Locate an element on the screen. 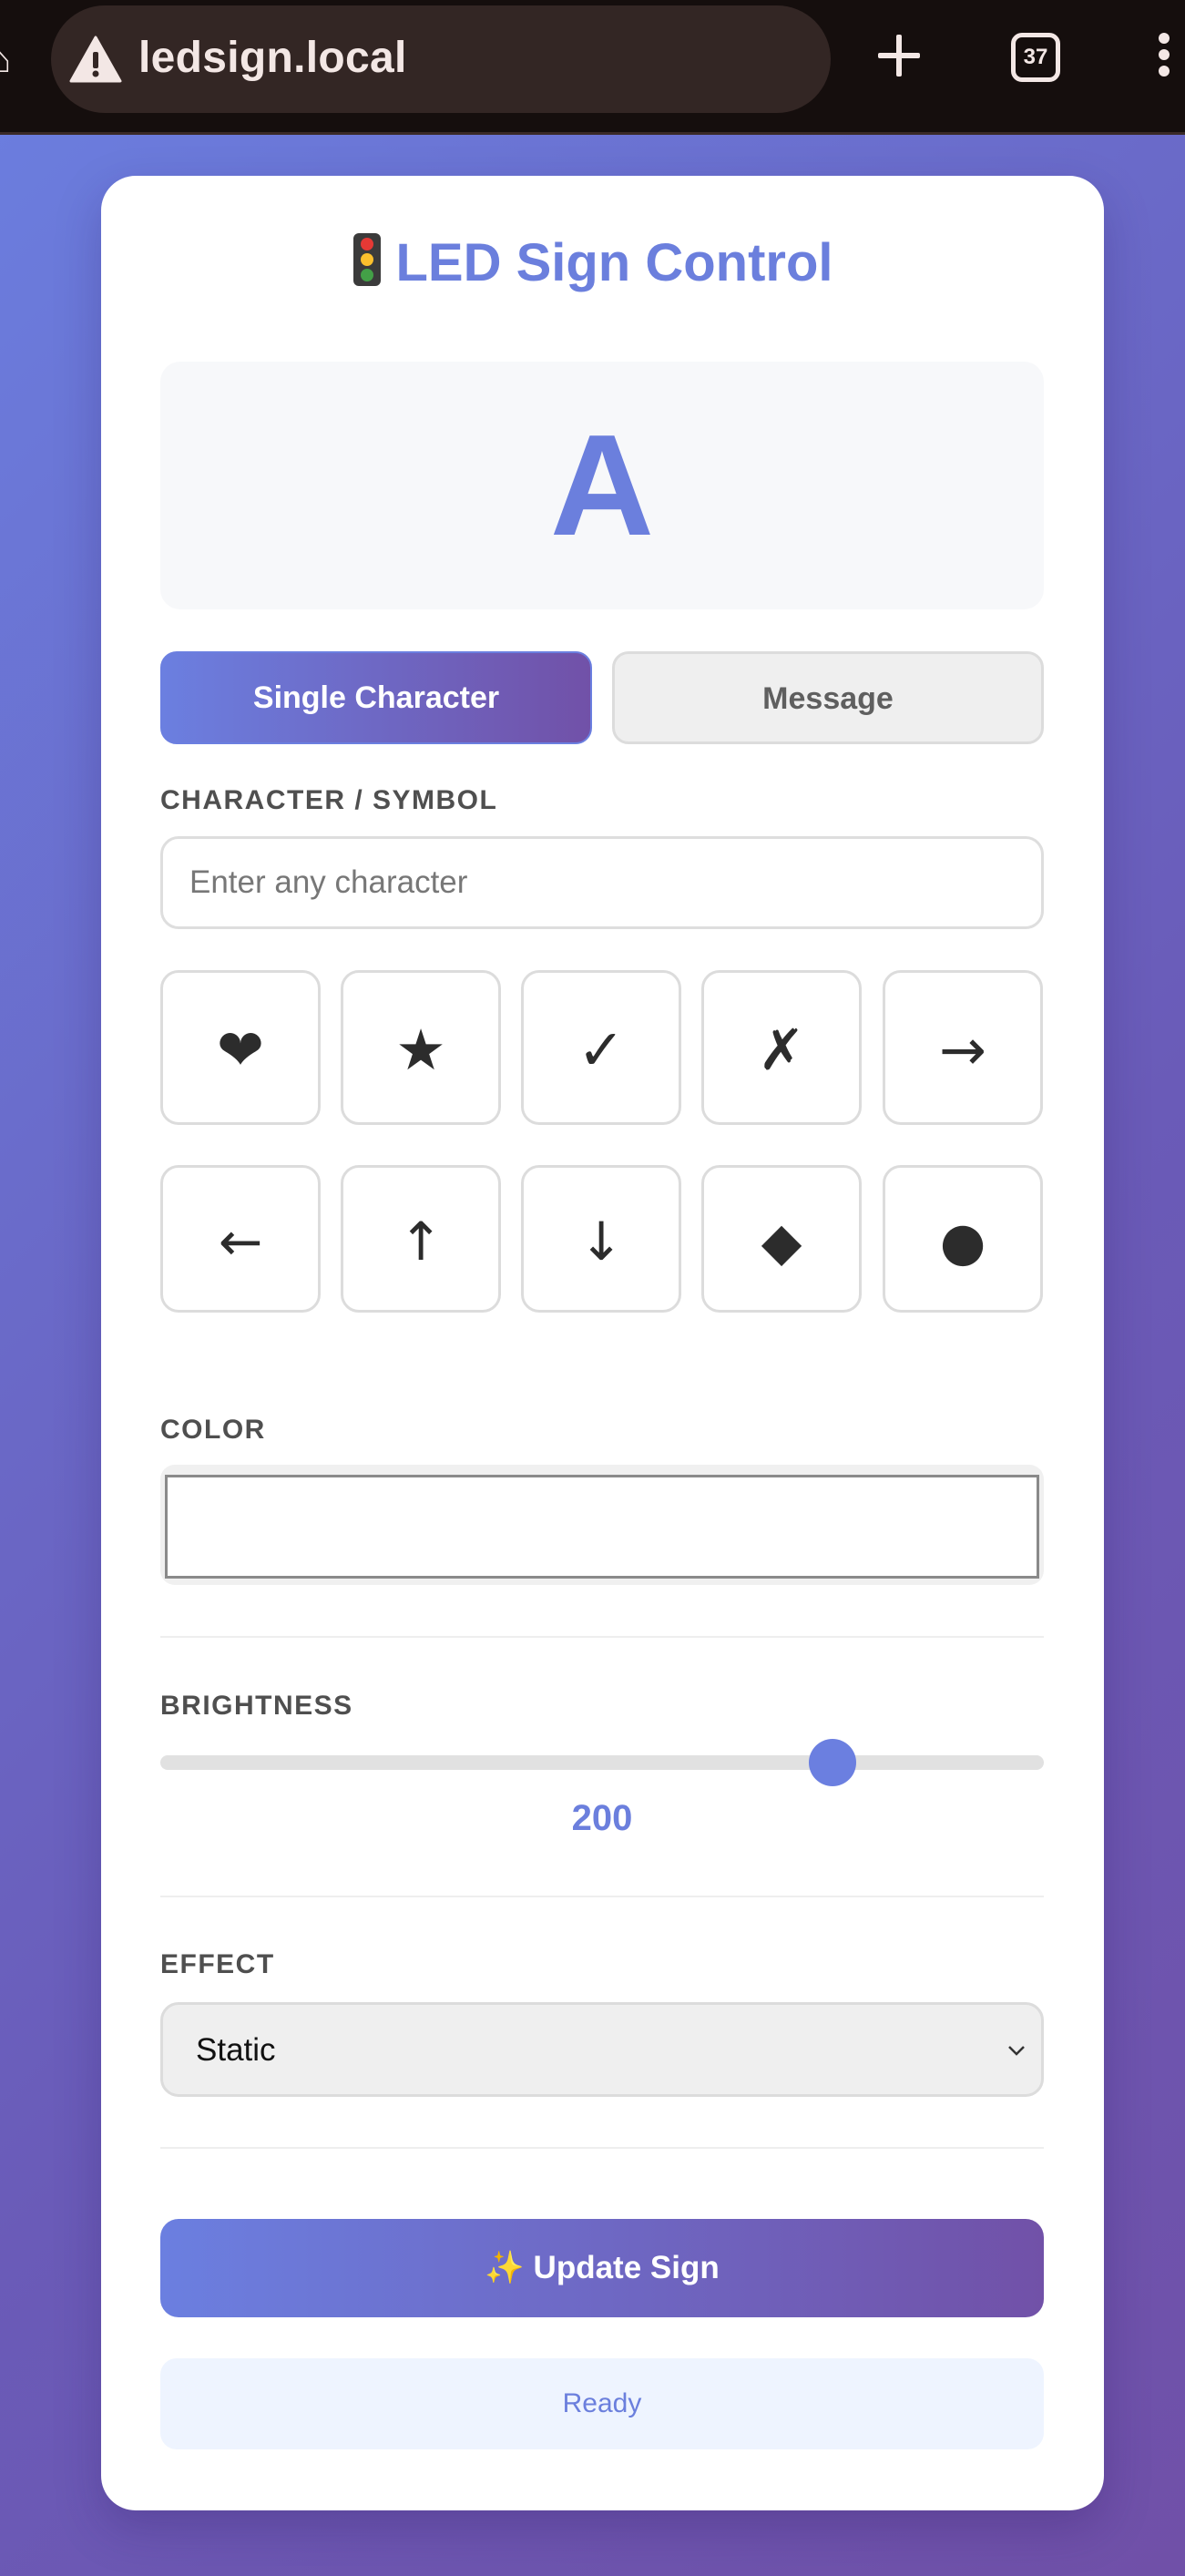 The width and height of the screenshot is (1185, 2576). symbol-arrow-up-button: ↑ is located at coordinates (421, 1239).